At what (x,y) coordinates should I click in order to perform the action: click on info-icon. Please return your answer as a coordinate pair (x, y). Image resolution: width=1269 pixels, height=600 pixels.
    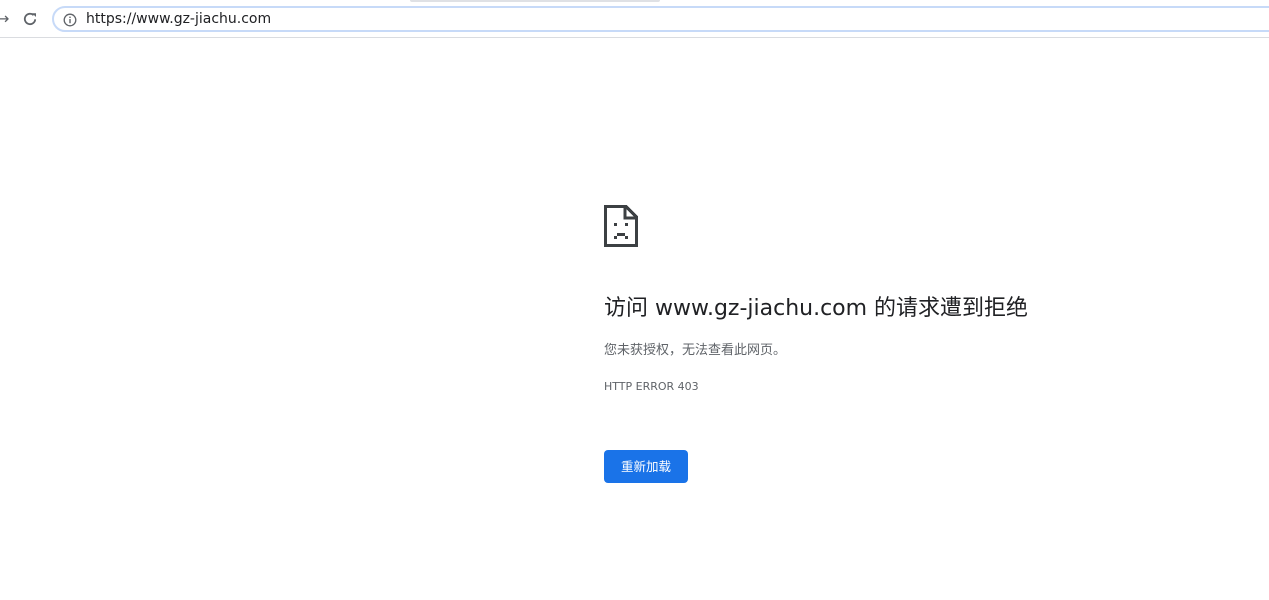
    Looking at the image, I should click on (70, 19).